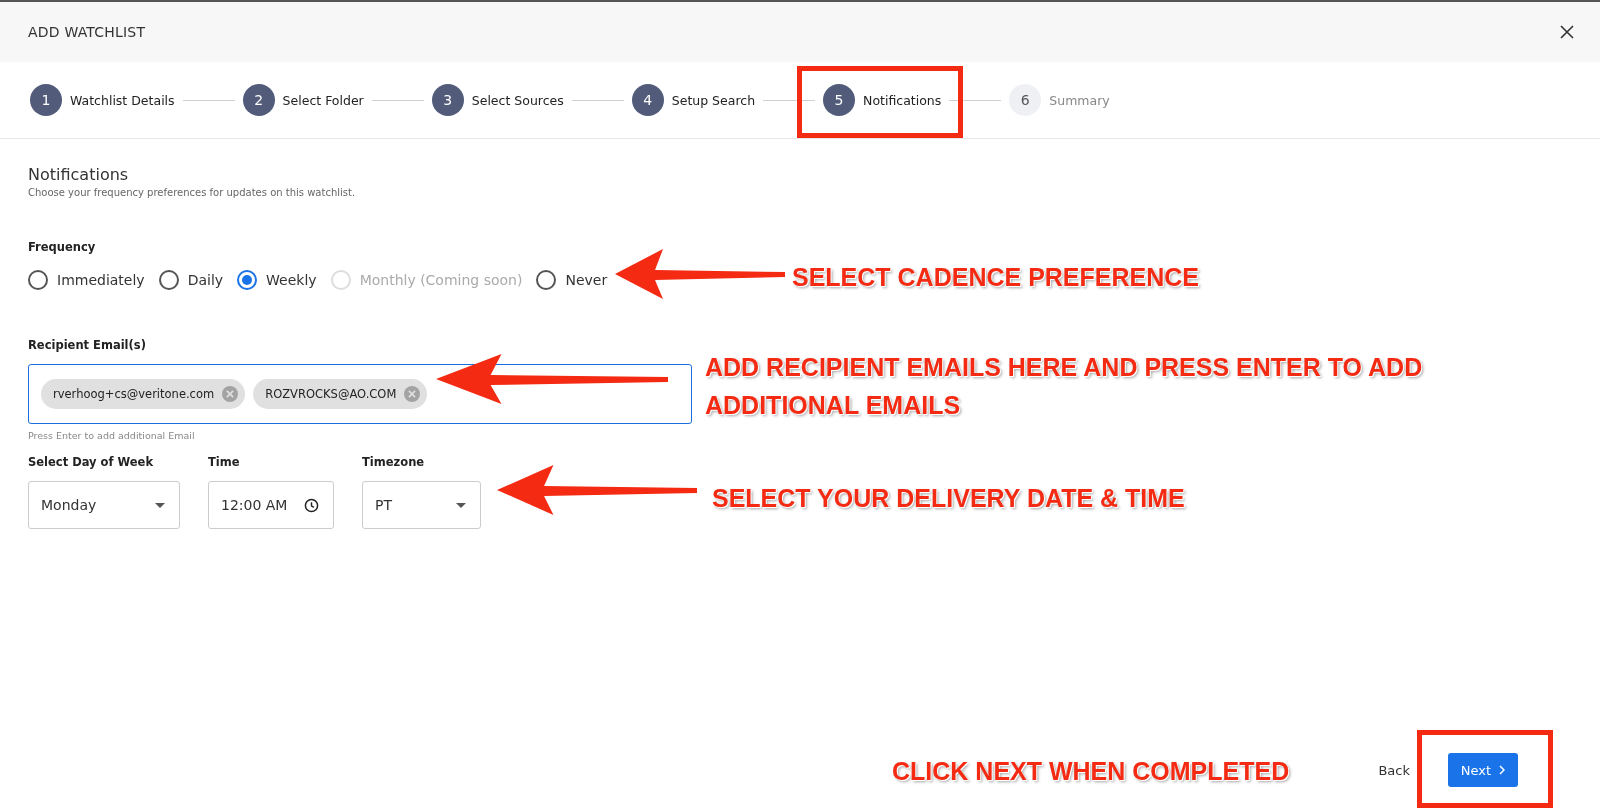 The image size is (1600, 809). I want to click on radio-label: Daily, so click(205, 280).